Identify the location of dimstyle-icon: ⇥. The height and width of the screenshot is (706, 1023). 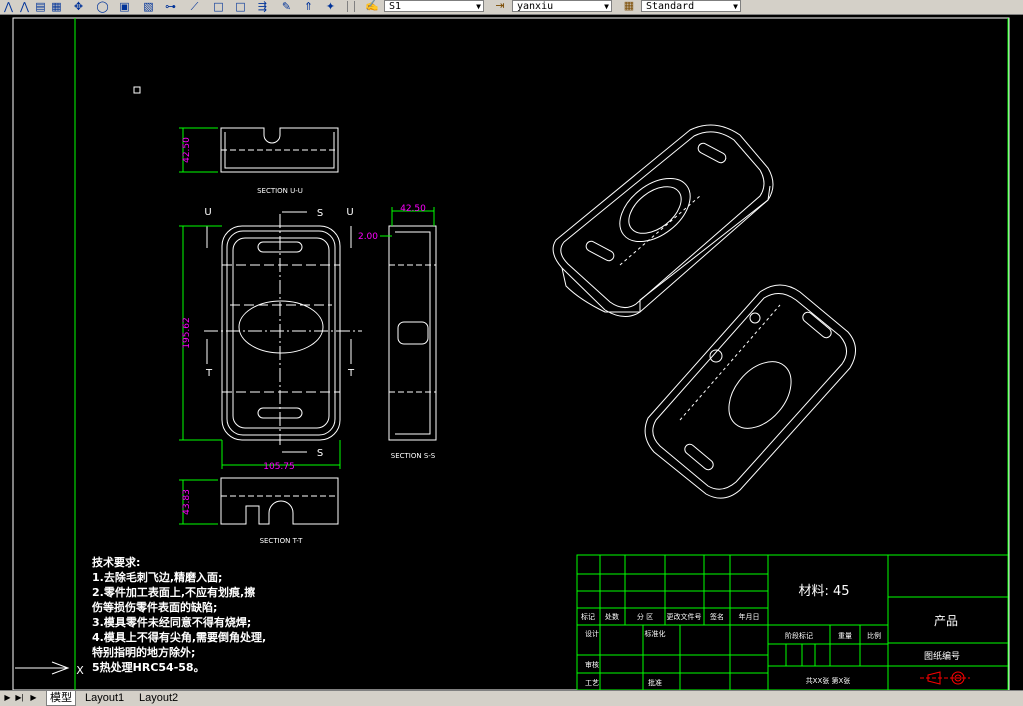
(500, 6).